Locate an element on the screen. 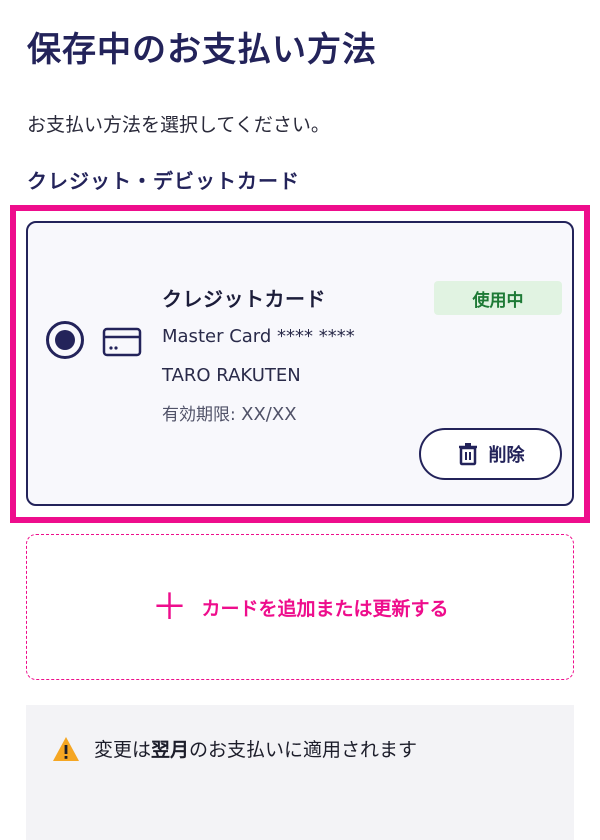 Image resolution: width=600 pixels, height=840 pixels. card-expiry: 有効期限: XX/XX is located at coordinates (229, 412).